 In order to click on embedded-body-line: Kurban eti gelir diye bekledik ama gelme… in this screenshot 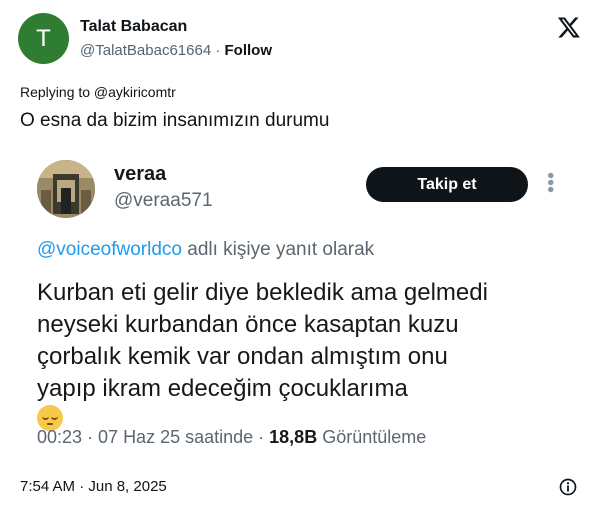, I will do `click(262, 292)`.